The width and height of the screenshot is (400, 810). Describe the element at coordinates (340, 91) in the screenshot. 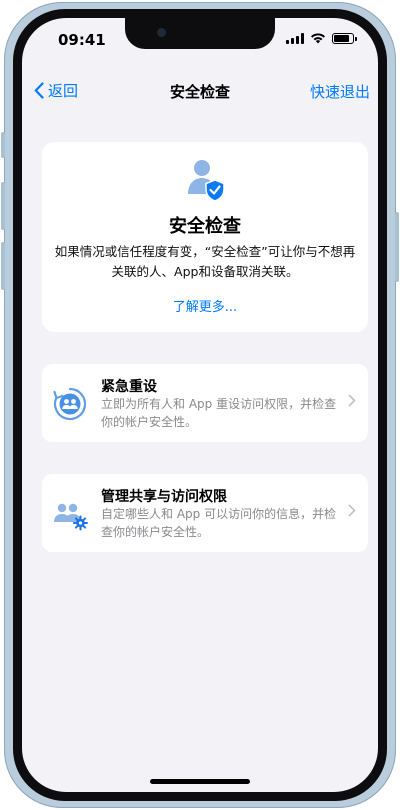

I see `quick-exit-button: 快速退出` at that location.